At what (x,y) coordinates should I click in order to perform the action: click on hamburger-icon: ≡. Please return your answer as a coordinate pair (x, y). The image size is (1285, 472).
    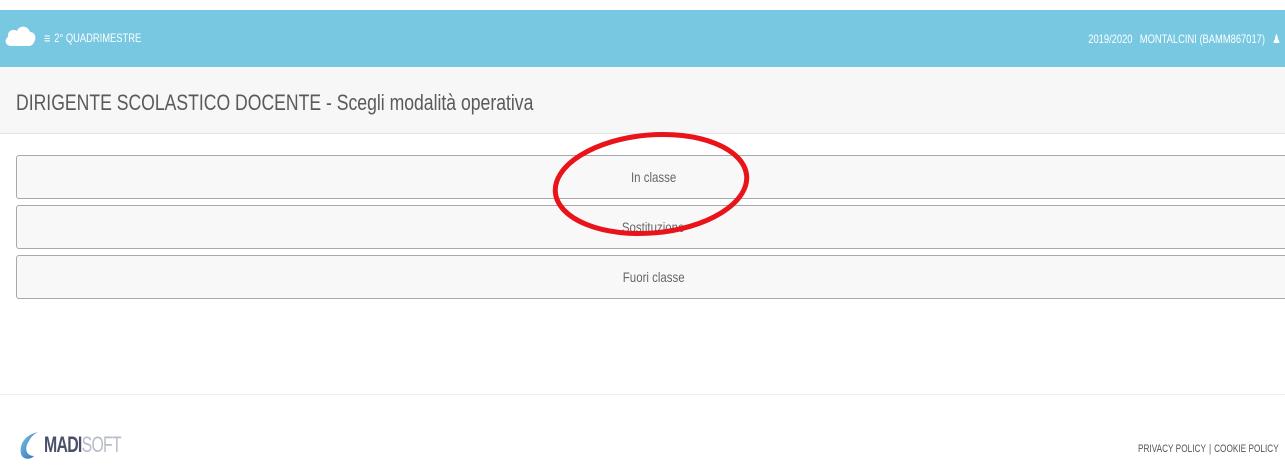
    Looking at the image, I should click on (47, 38).